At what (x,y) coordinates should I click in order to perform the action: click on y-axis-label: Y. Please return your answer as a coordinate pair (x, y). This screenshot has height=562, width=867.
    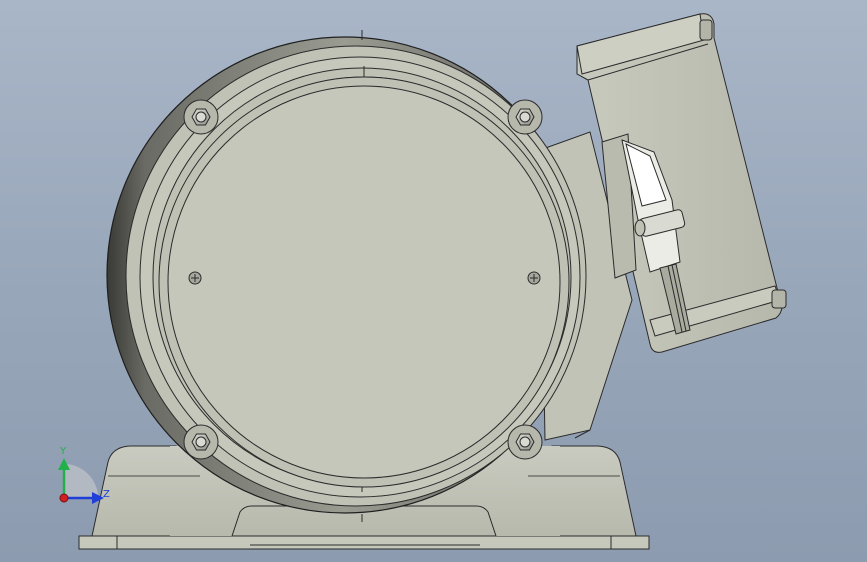
    Looking at the image, I should click on (63, 451).